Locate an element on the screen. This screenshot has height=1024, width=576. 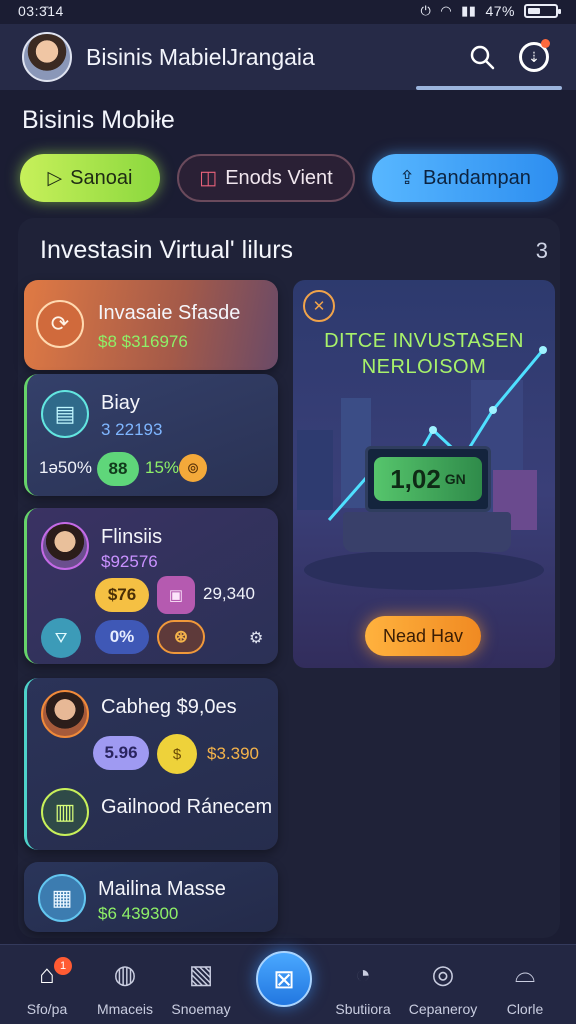
status-icons: ⏻ ◠ ▮▮ 47% is located at coordinates (490, 11).